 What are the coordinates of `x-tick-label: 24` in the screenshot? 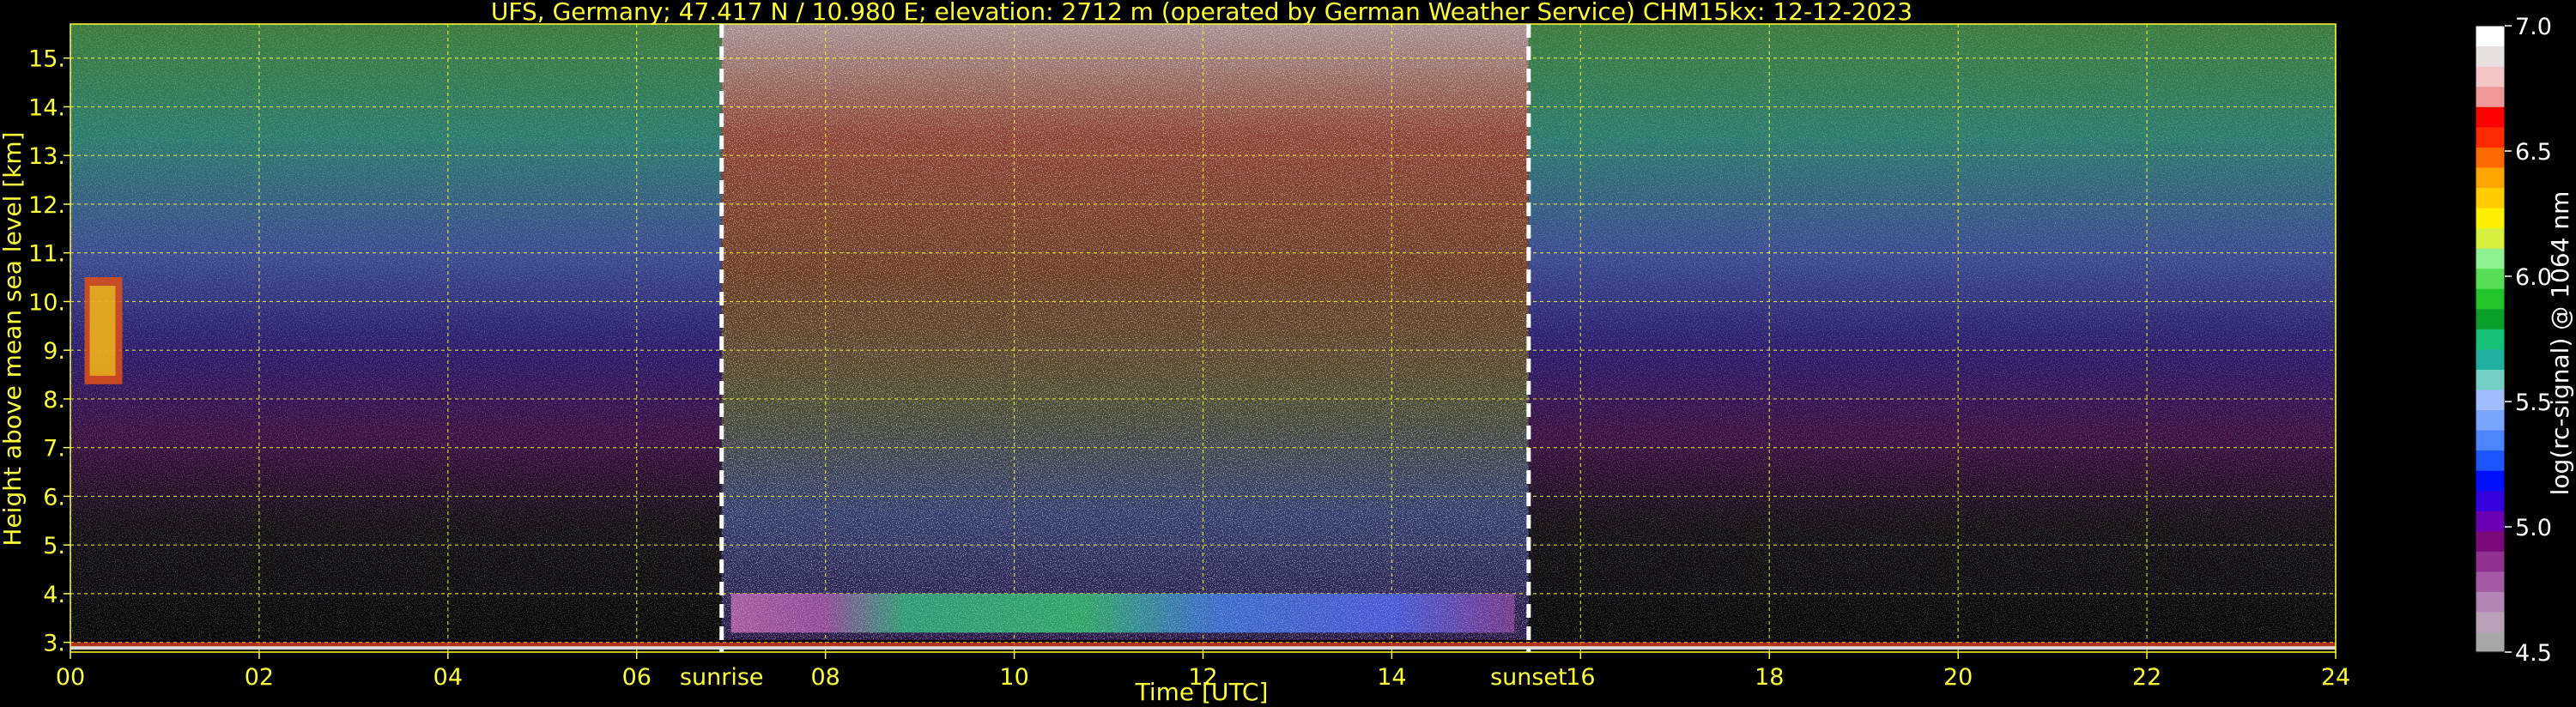 It's located at (2335, 677).